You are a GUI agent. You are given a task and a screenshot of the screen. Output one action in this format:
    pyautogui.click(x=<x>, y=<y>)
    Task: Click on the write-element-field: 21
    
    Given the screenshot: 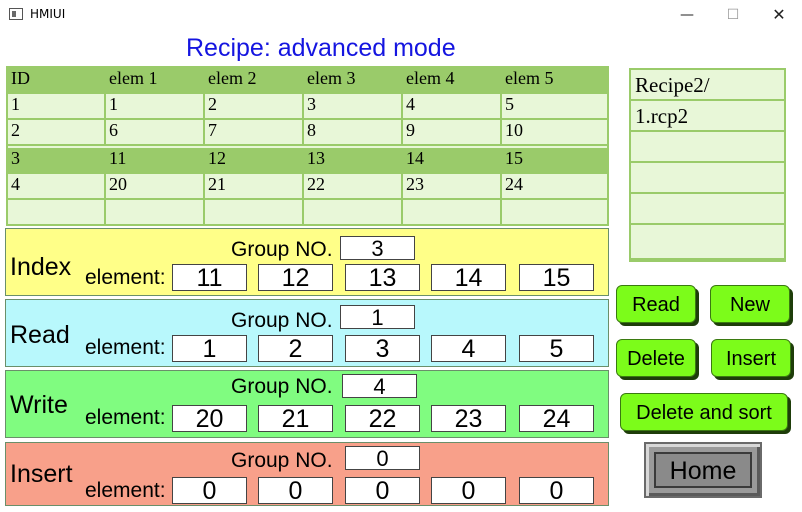 What is the action you would take?
    pyautogui.click(x=295, y=419)
    